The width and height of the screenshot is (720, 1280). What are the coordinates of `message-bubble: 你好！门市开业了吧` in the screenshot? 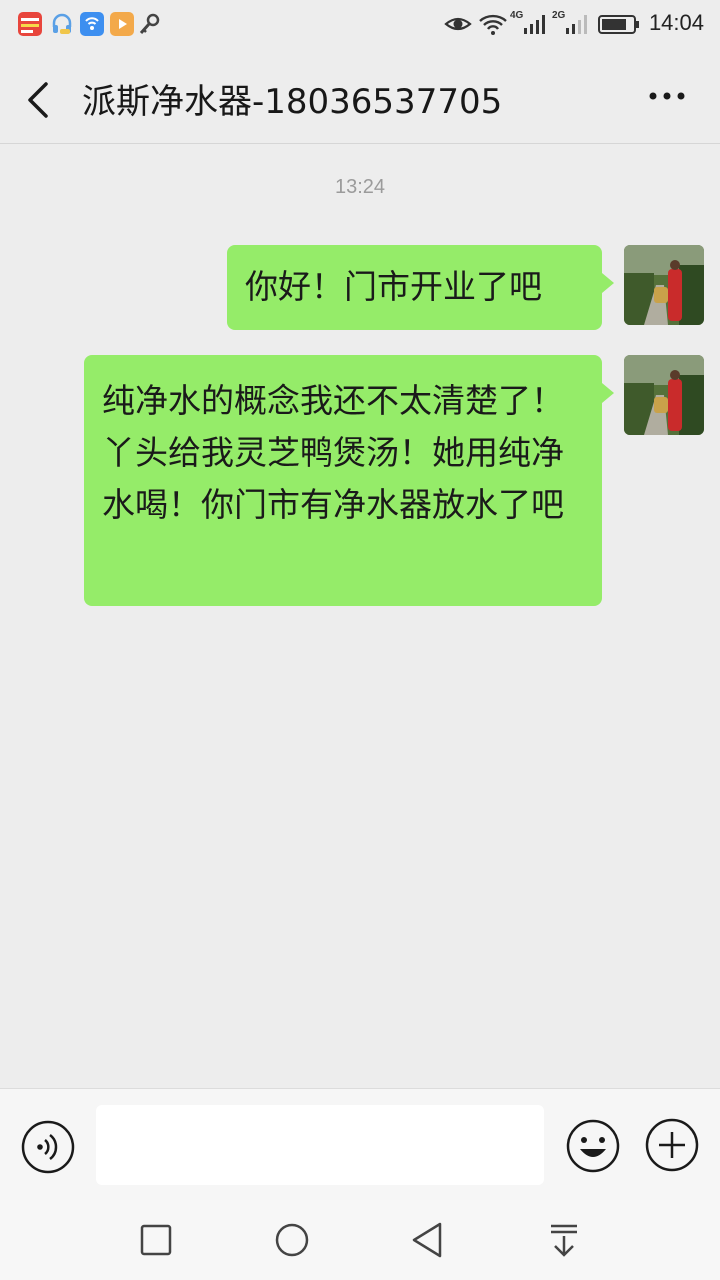 It's located at (420, 287).